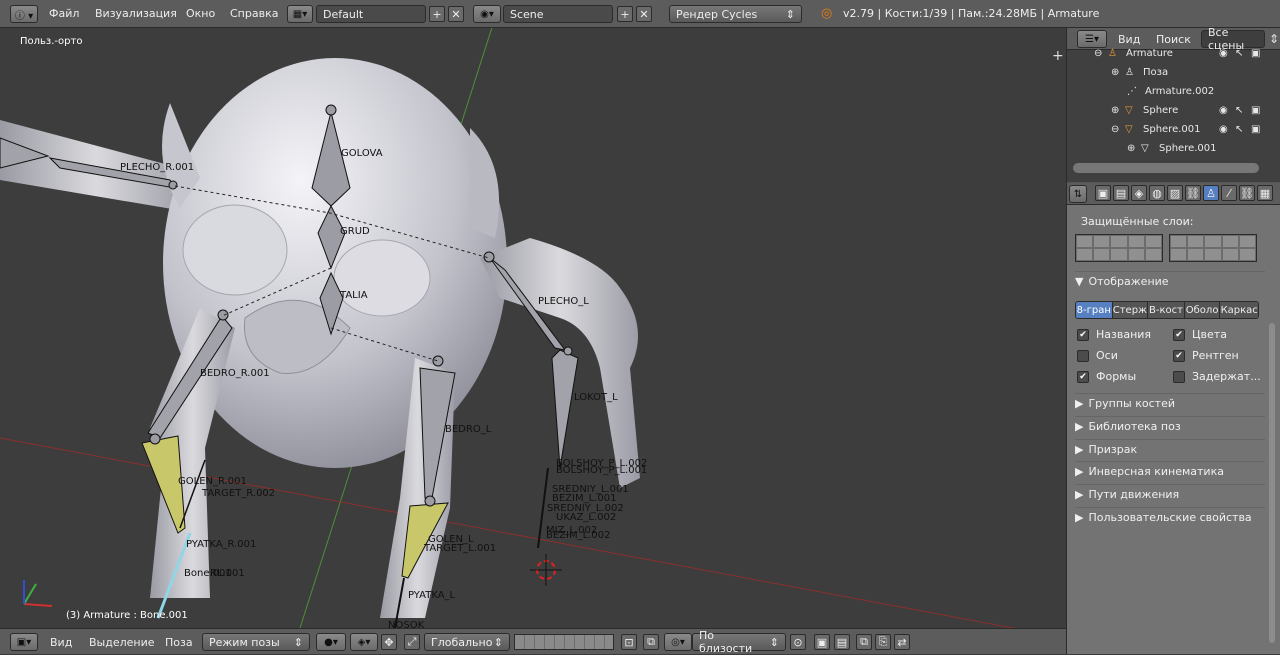 This screenshot has width=1280, height=655. What do you see at coordinates (467, 642) in the screenshot?
I see `orientation-dropdown: Глобально ⇕` at bounding box center [467, 642].